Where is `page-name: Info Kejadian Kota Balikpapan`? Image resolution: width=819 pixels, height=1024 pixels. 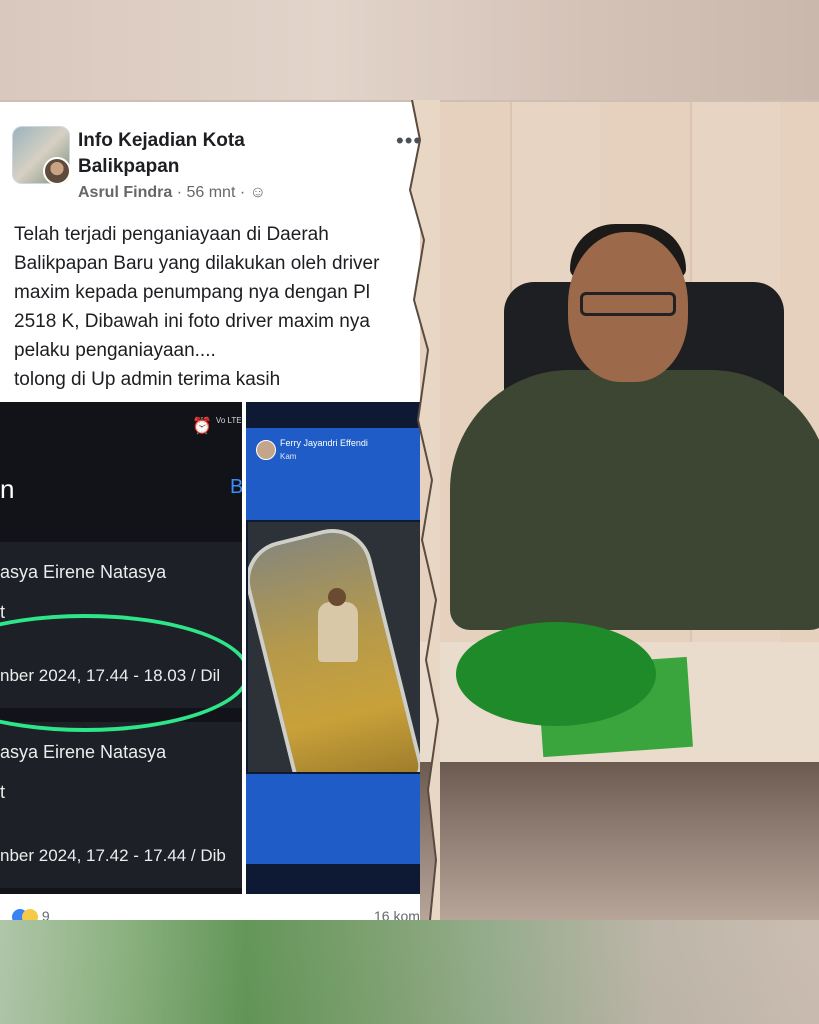
page-name: Info Kejadian Kota Balikpapan is located at coordinates (228, 154).